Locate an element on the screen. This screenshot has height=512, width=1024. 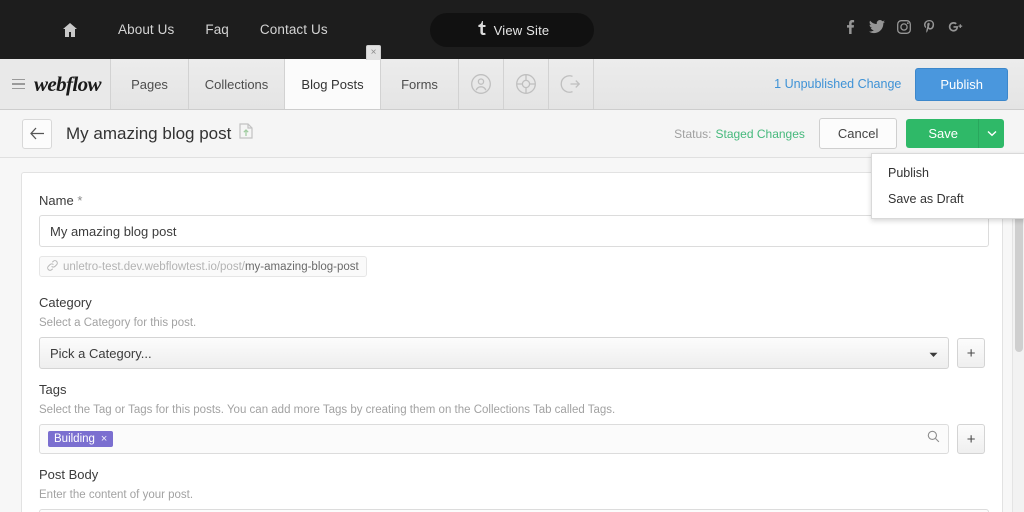
post-body-field-help: Enter the content of your post. is located at coordinates (116, 495).